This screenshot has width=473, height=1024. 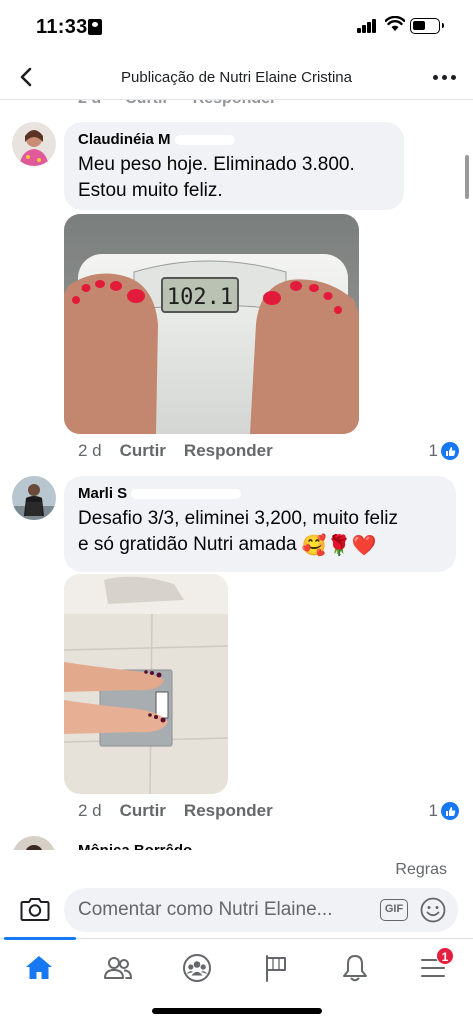 What do you see at coordinates (227, 545) in the screenshot?
I see `comment-text: e só gratidão Nutri amada 🥰🌹❤️` at bounding box center [227, 545].